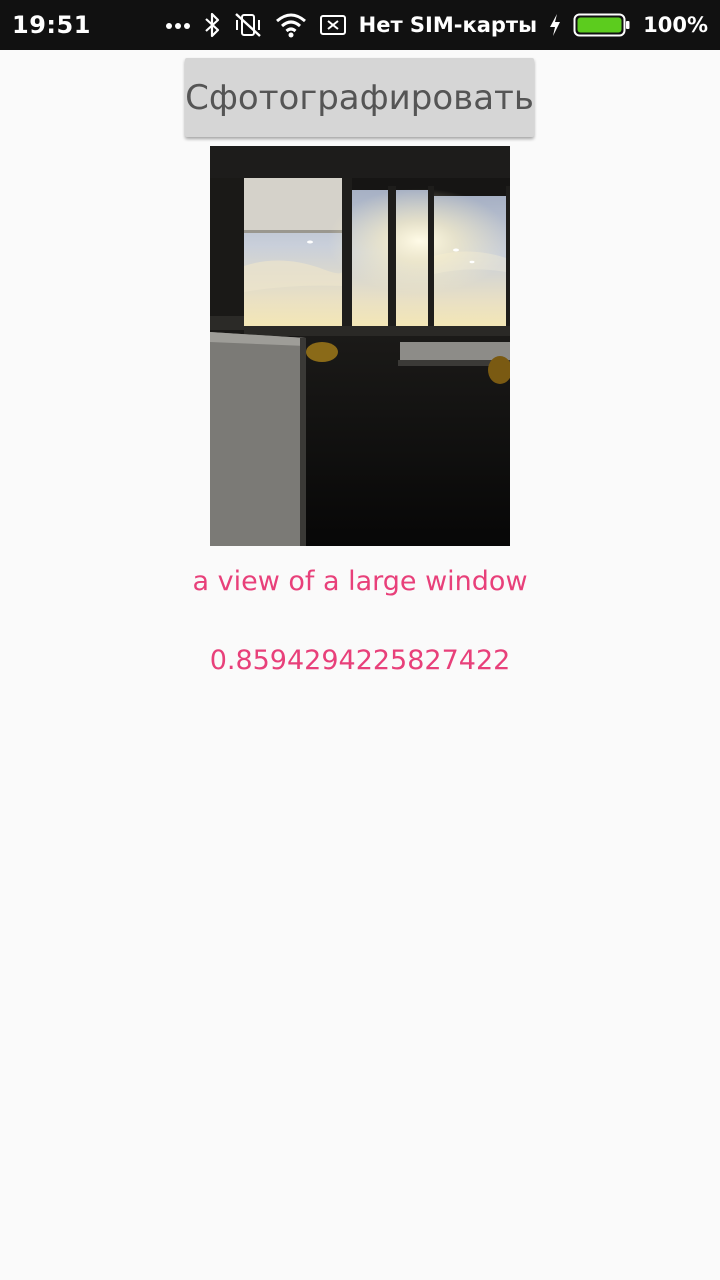 This screenshot has height=1280, width=720. Describe the element at coordinates (212, 25) in the screenshot. I see `bluetooth-icon` at that location.